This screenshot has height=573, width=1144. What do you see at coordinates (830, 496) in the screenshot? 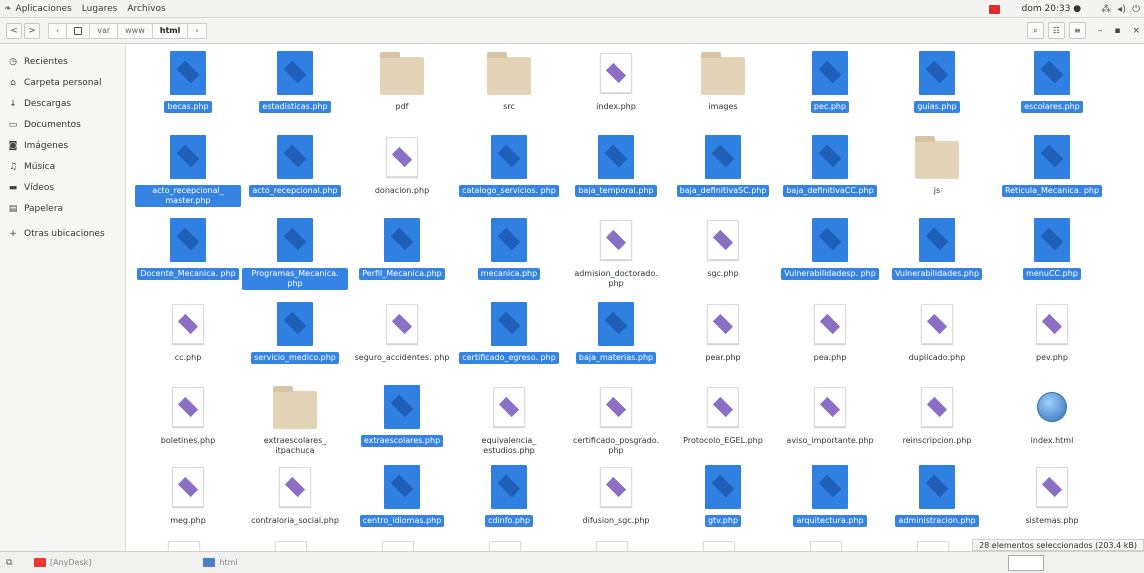
I see `file-item: arquitectura.php` at bounding box center [830, 496].